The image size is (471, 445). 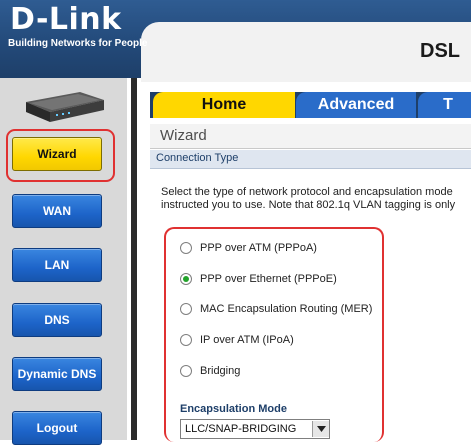 What do you see at coordinates (186, 309) in the screenshot?
I see `radio-mer` at bounding box center [186, 309].